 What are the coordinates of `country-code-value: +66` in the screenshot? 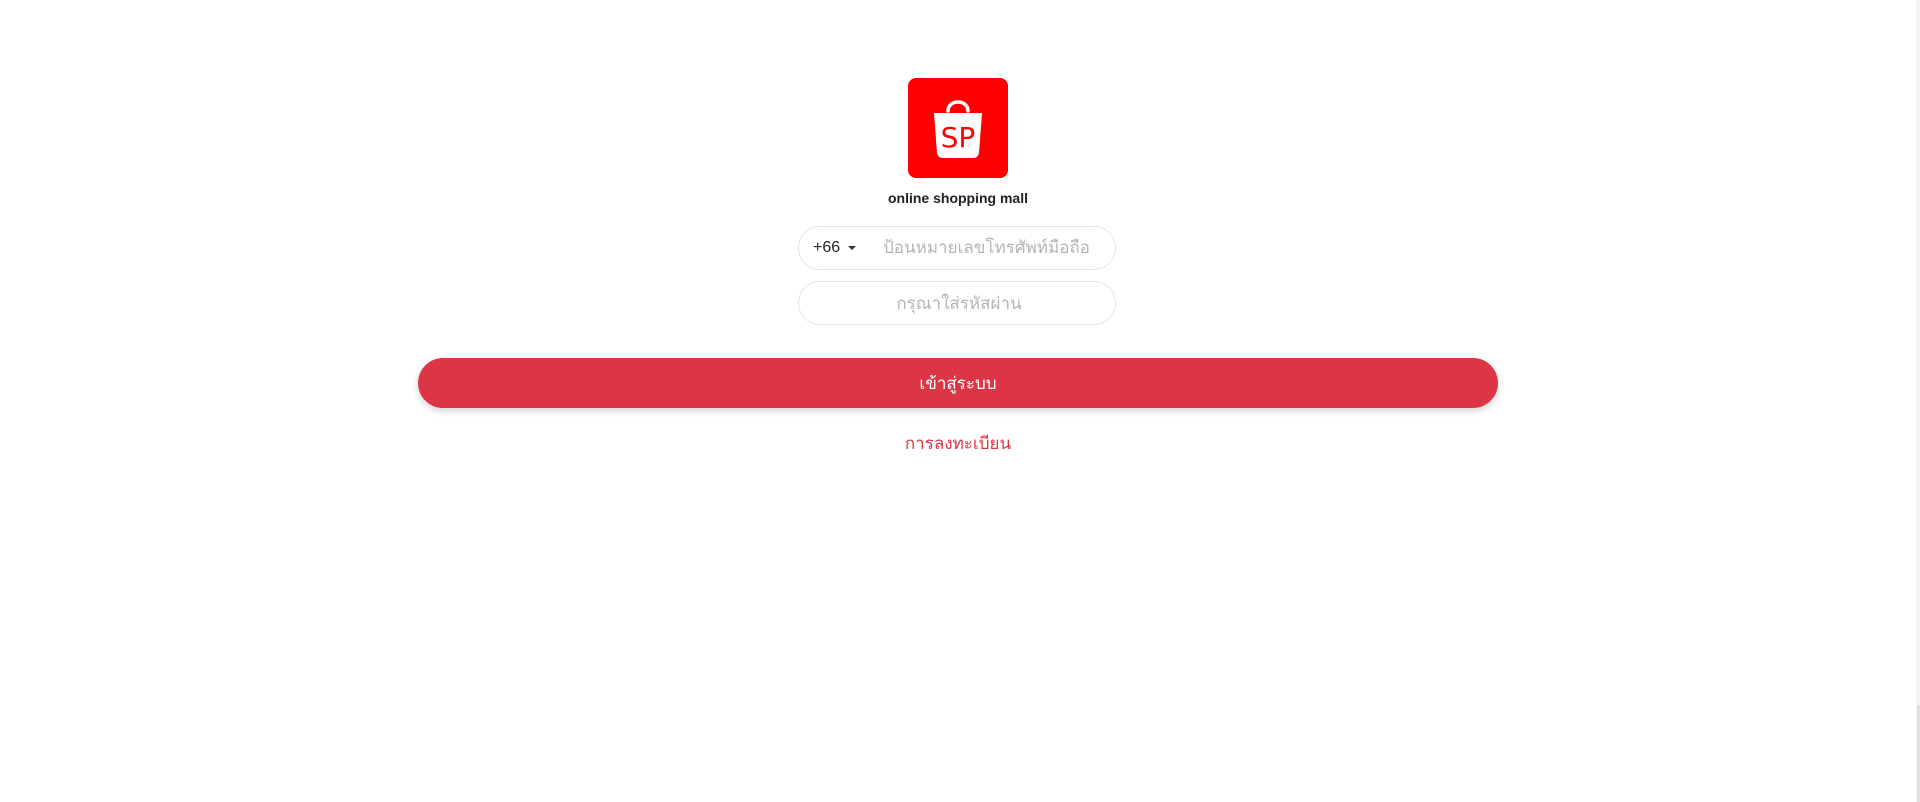 It's located at (827, 247).